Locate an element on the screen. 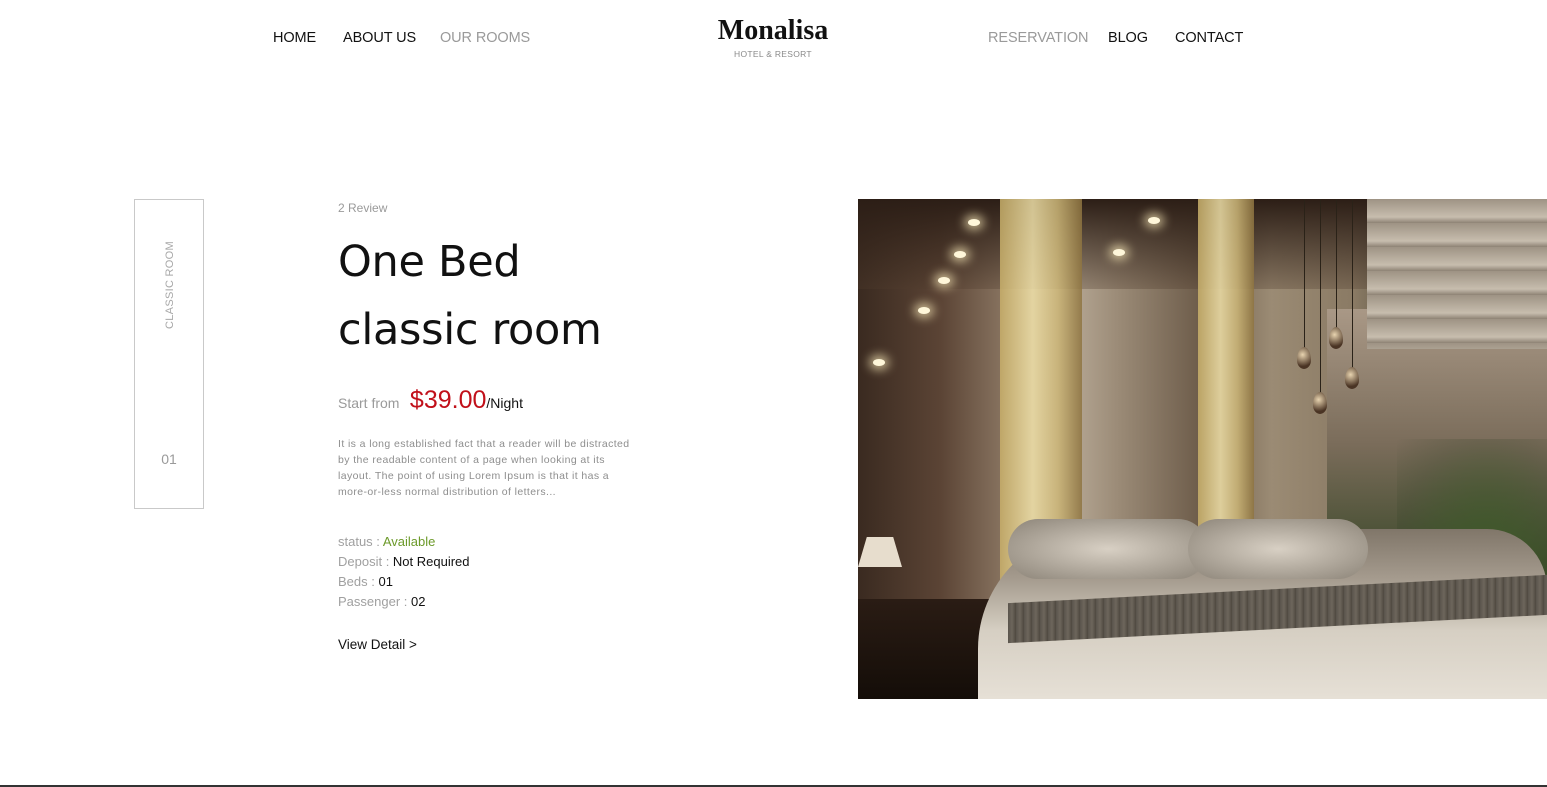 The height and width of the screenshot is (787, 1547). beds-row: Beds : 01 is located at coordinates (404, 582).